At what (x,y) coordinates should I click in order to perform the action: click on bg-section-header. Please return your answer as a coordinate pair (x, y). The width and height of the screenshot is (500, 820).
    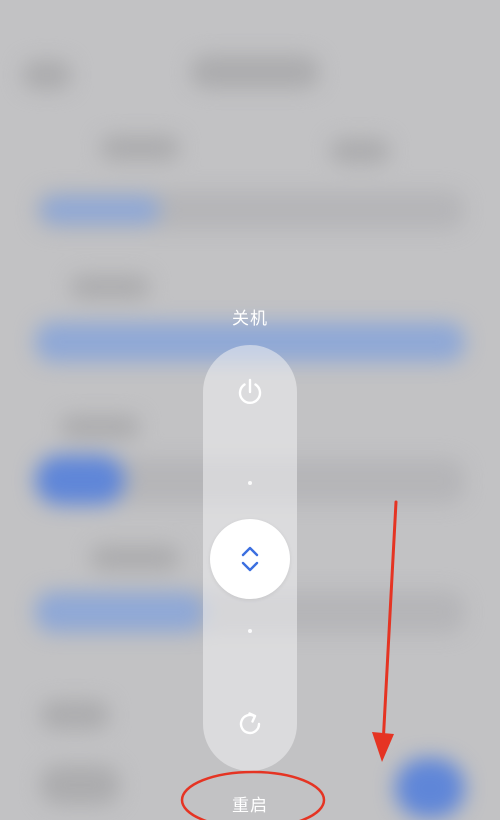
    Looking at the image, I should click on (140, 148).